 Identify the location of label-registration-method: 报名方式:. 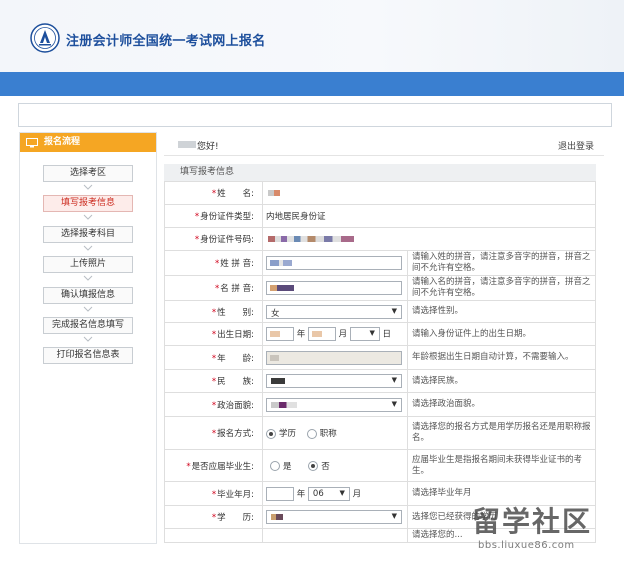
(235, 434).